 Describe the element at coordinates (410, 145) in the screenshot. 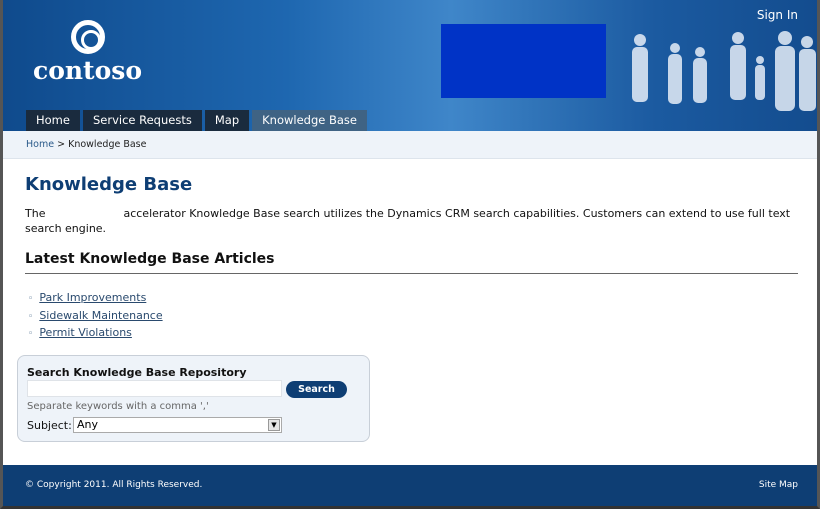

I see `breadcrumb: Home > Knowledge Base` at that location.